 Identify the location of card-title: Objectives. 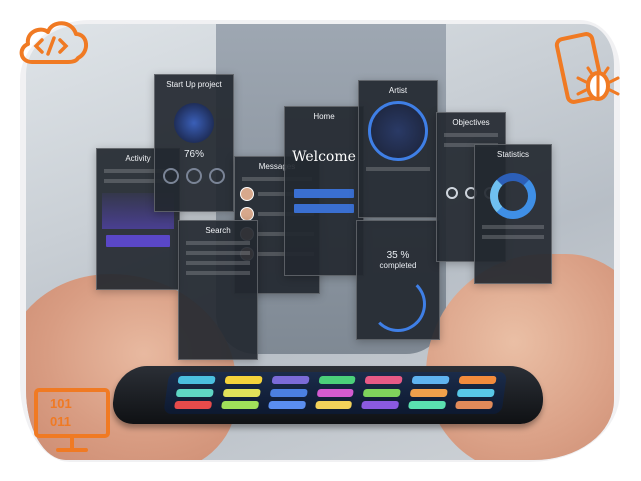
(471, 122).